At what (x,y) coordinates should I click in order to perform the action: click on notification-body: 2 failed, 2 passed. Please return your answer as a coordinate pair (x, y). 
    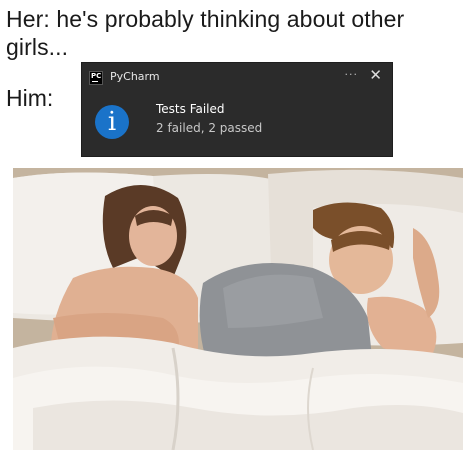
    Looking at the image, I should click on (209, 128).